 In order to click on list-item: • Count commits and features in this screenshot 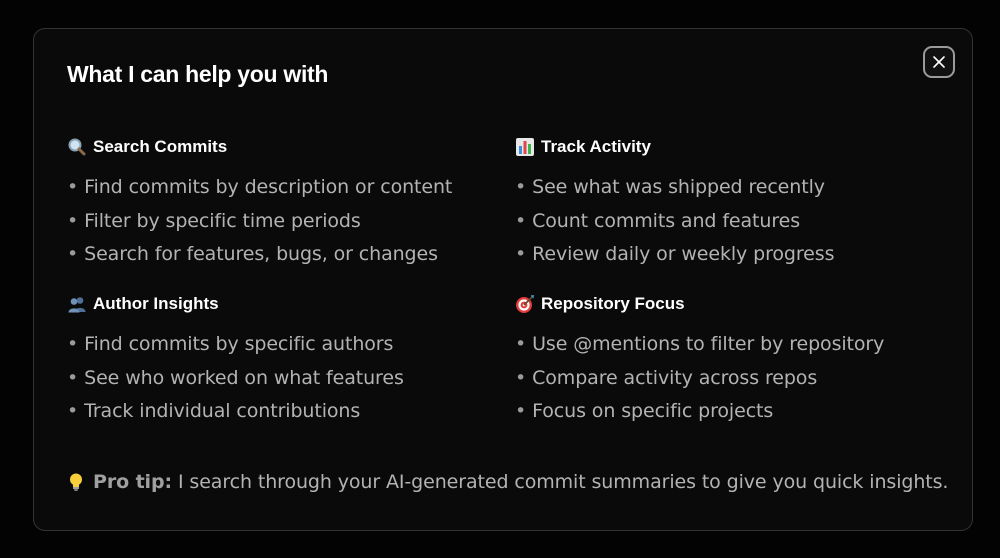, I will do `click(674, 222)`.